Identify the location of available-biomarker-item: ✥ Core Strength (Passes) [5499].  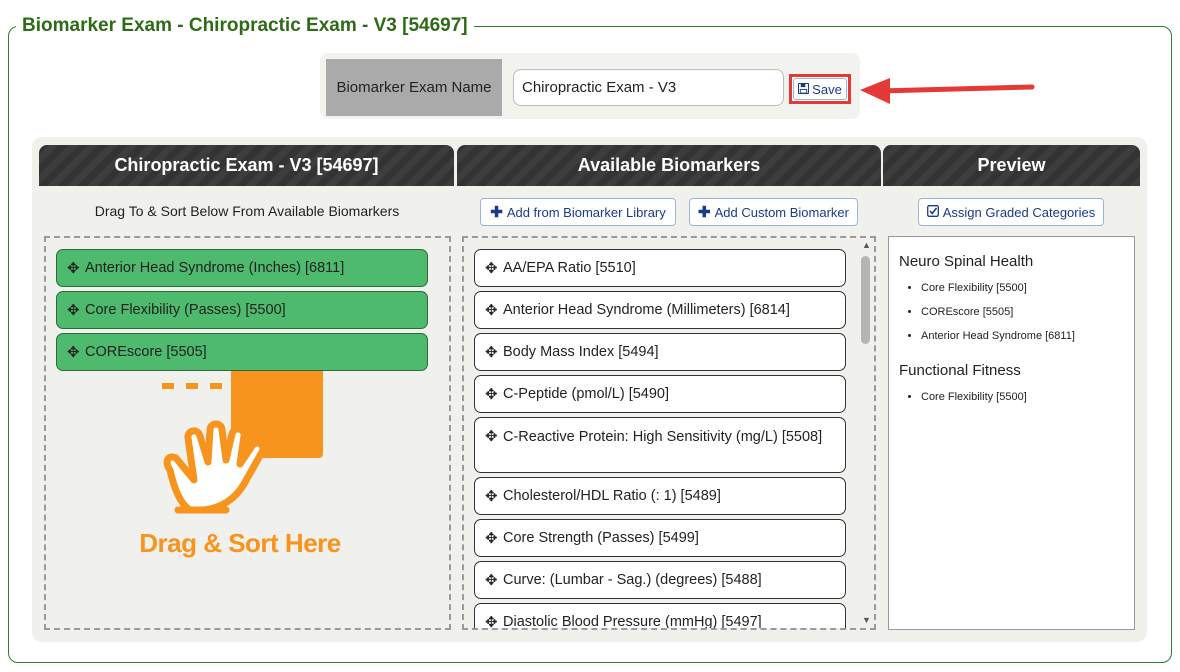
(660, 538).